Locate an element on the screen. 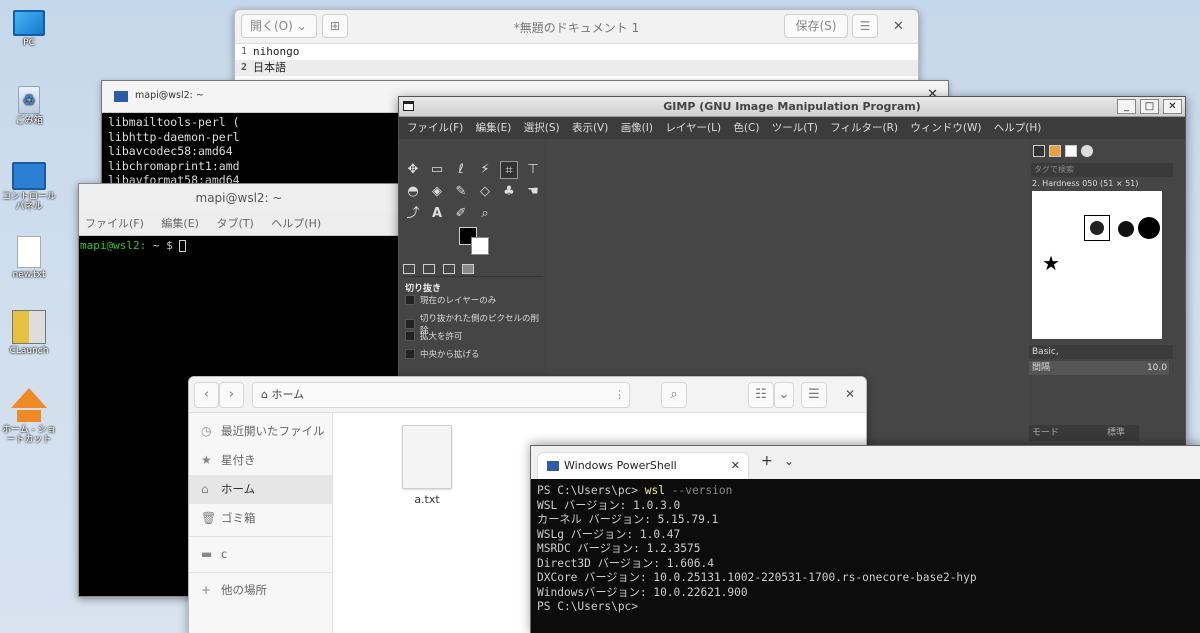 The height and width of the screenshot is (633, 1200). images-tab-icon is located at coordinates (468, 269).